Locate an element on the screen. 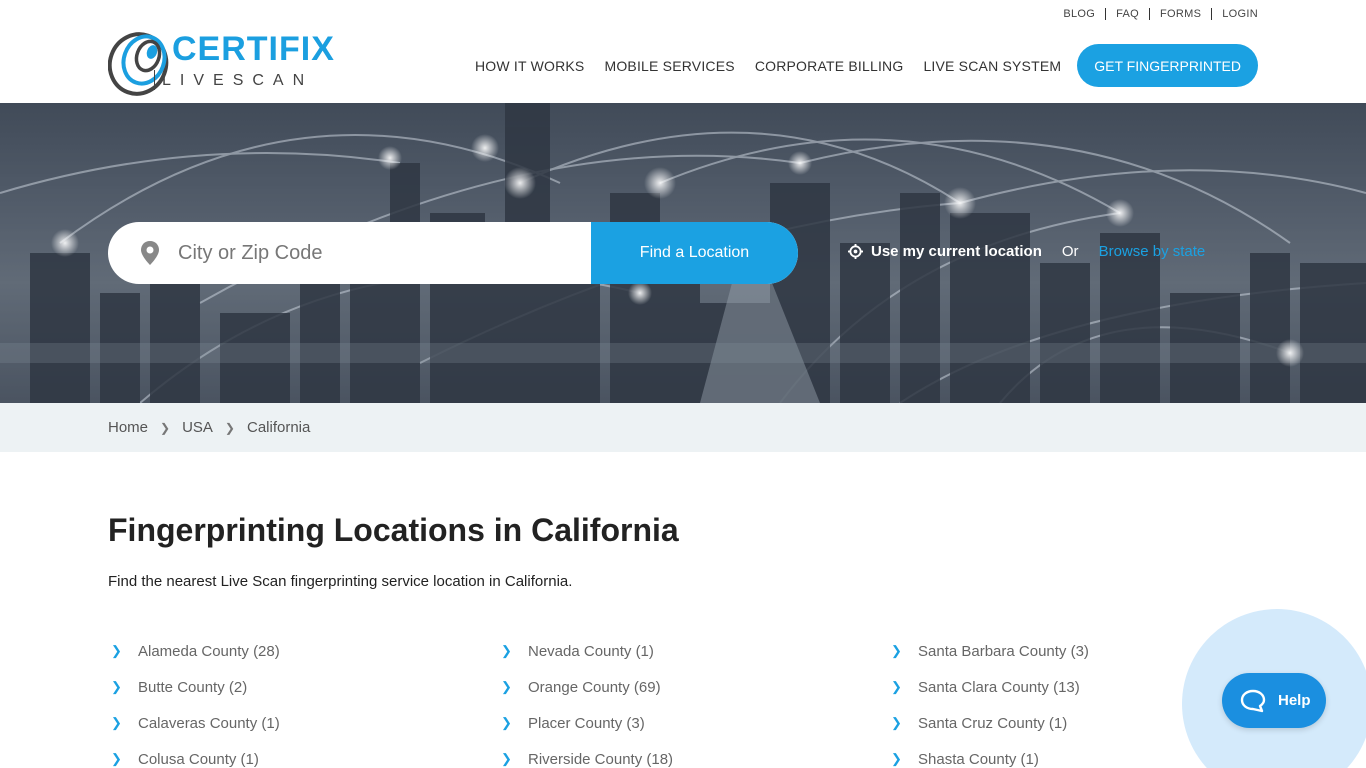 This screenshot has width=1366, height=768. county-label: Colusa County (1) is located at coordinates (198, 759).